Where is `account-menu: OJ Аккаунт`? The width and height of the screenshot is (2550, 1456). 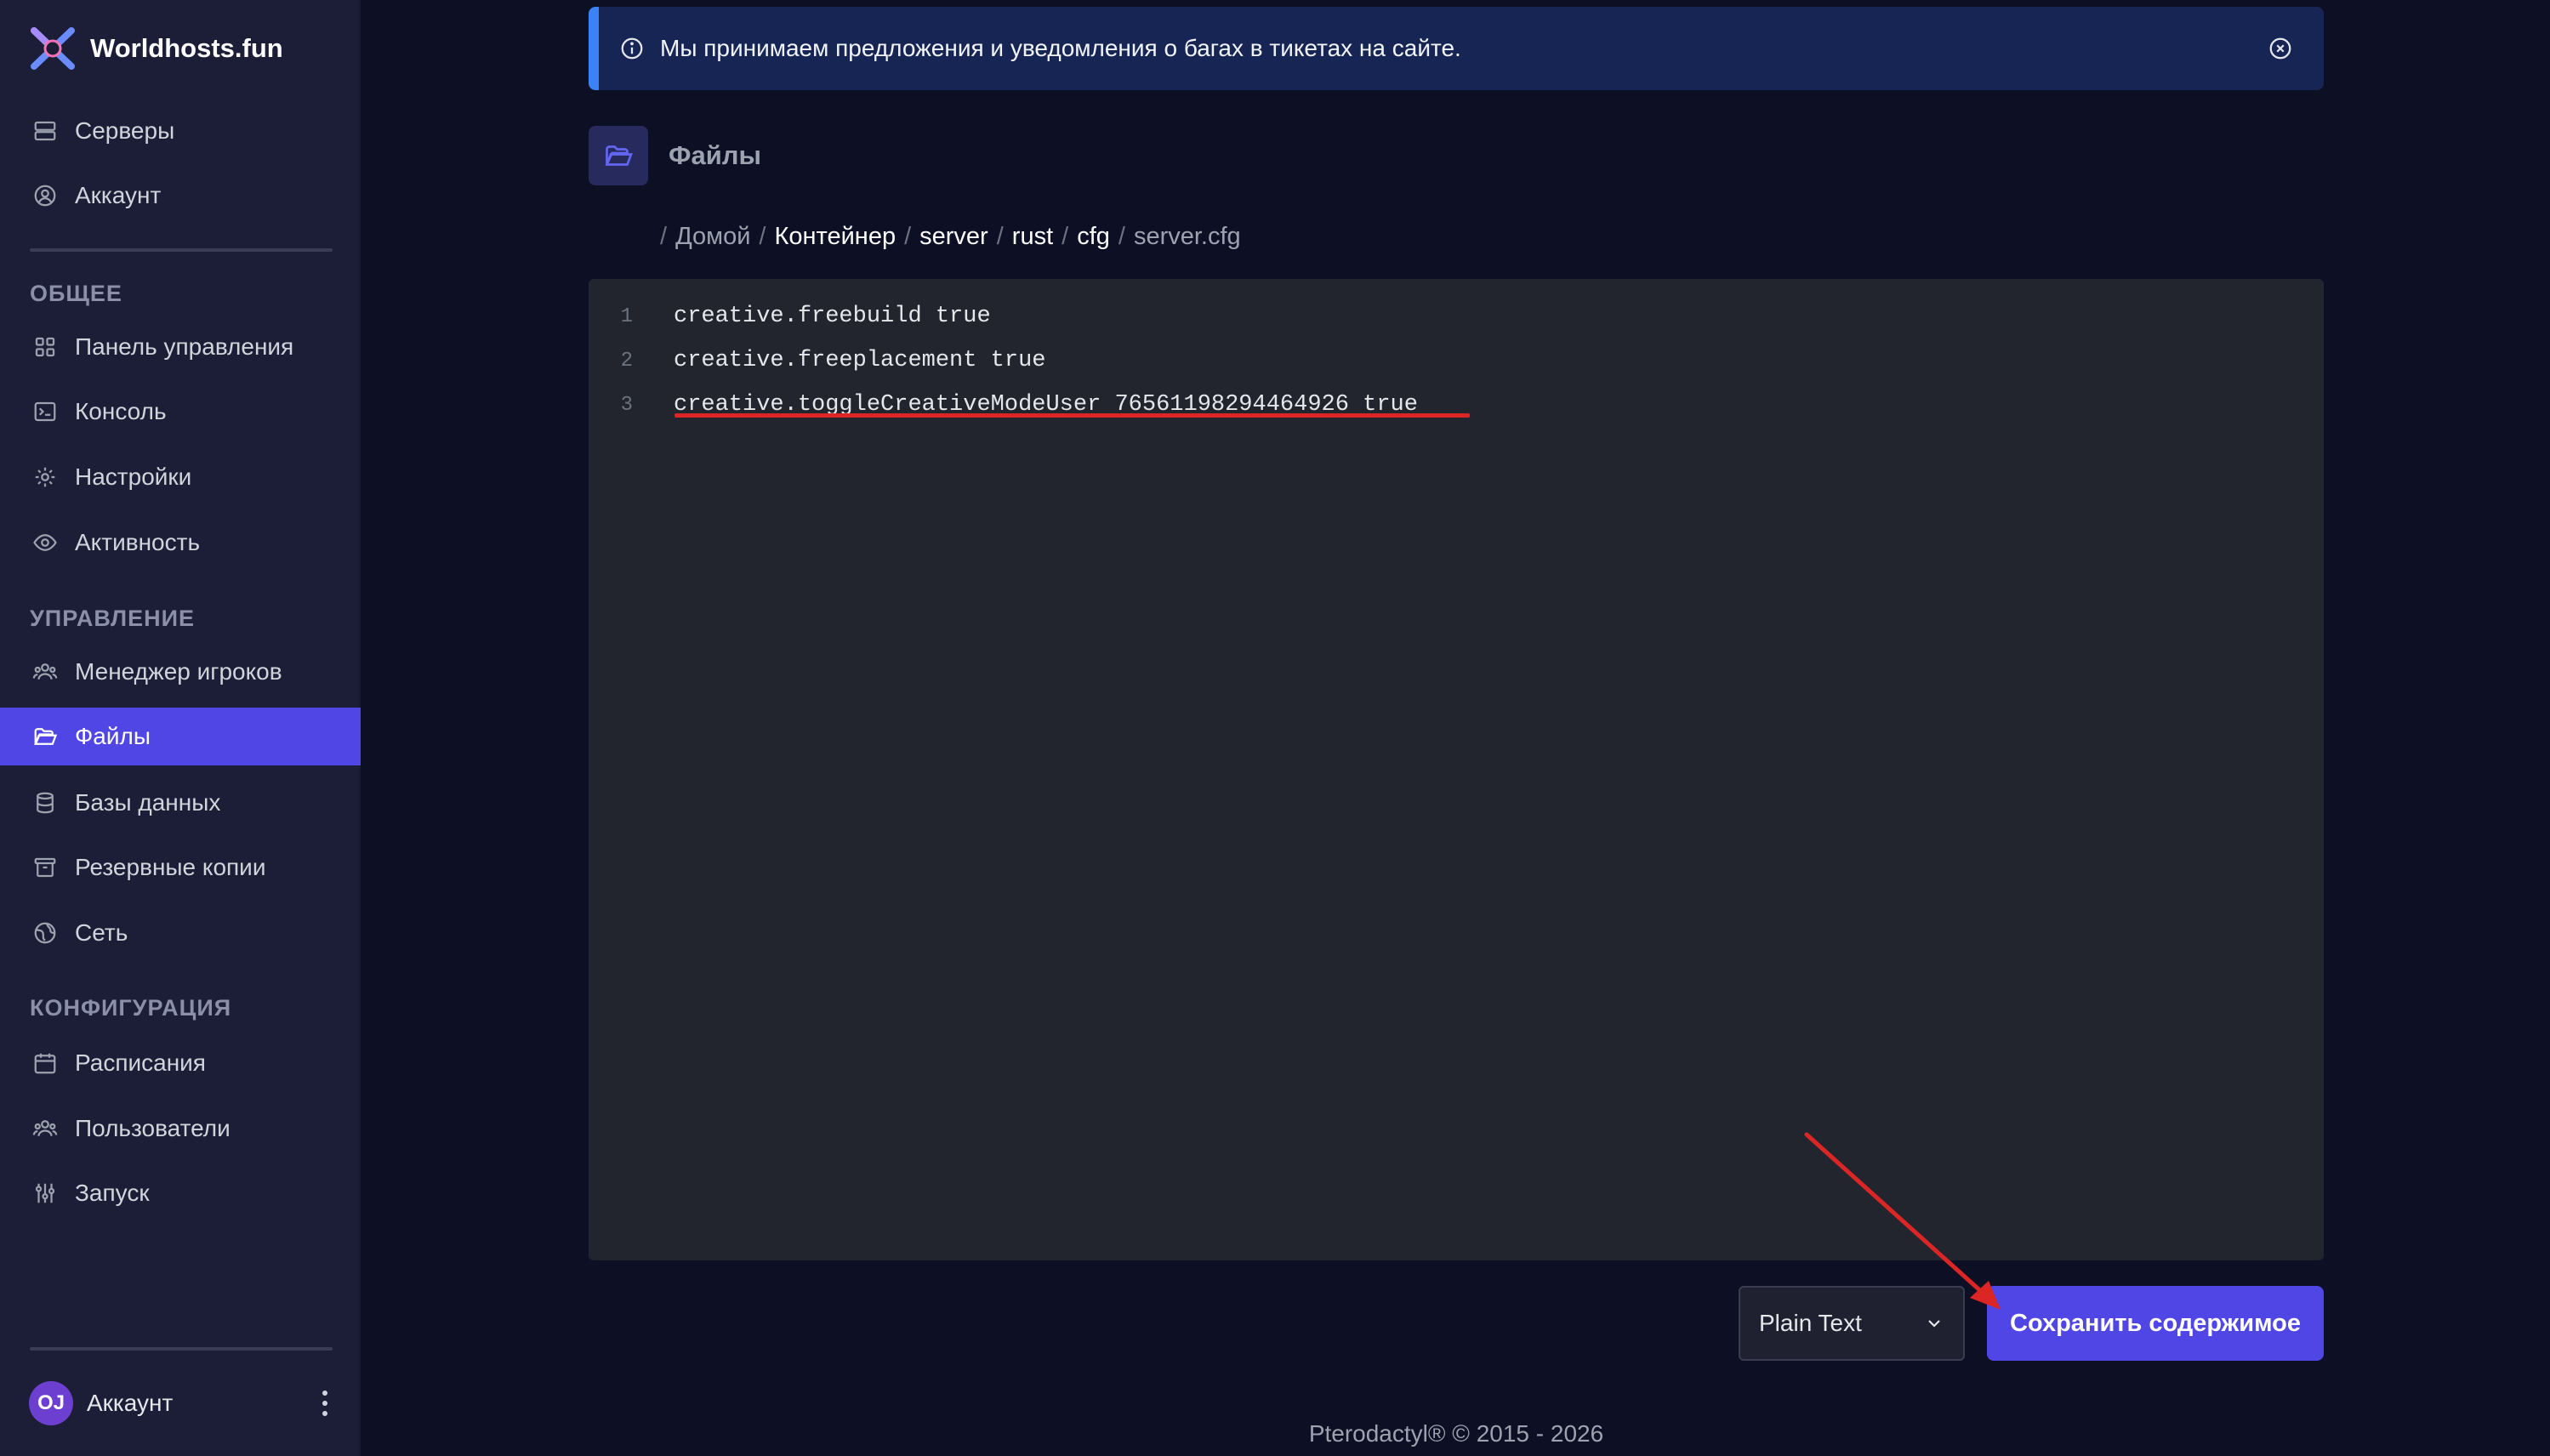
account-menu: OJ Аккаунт is located at coordinates (181, 1403).